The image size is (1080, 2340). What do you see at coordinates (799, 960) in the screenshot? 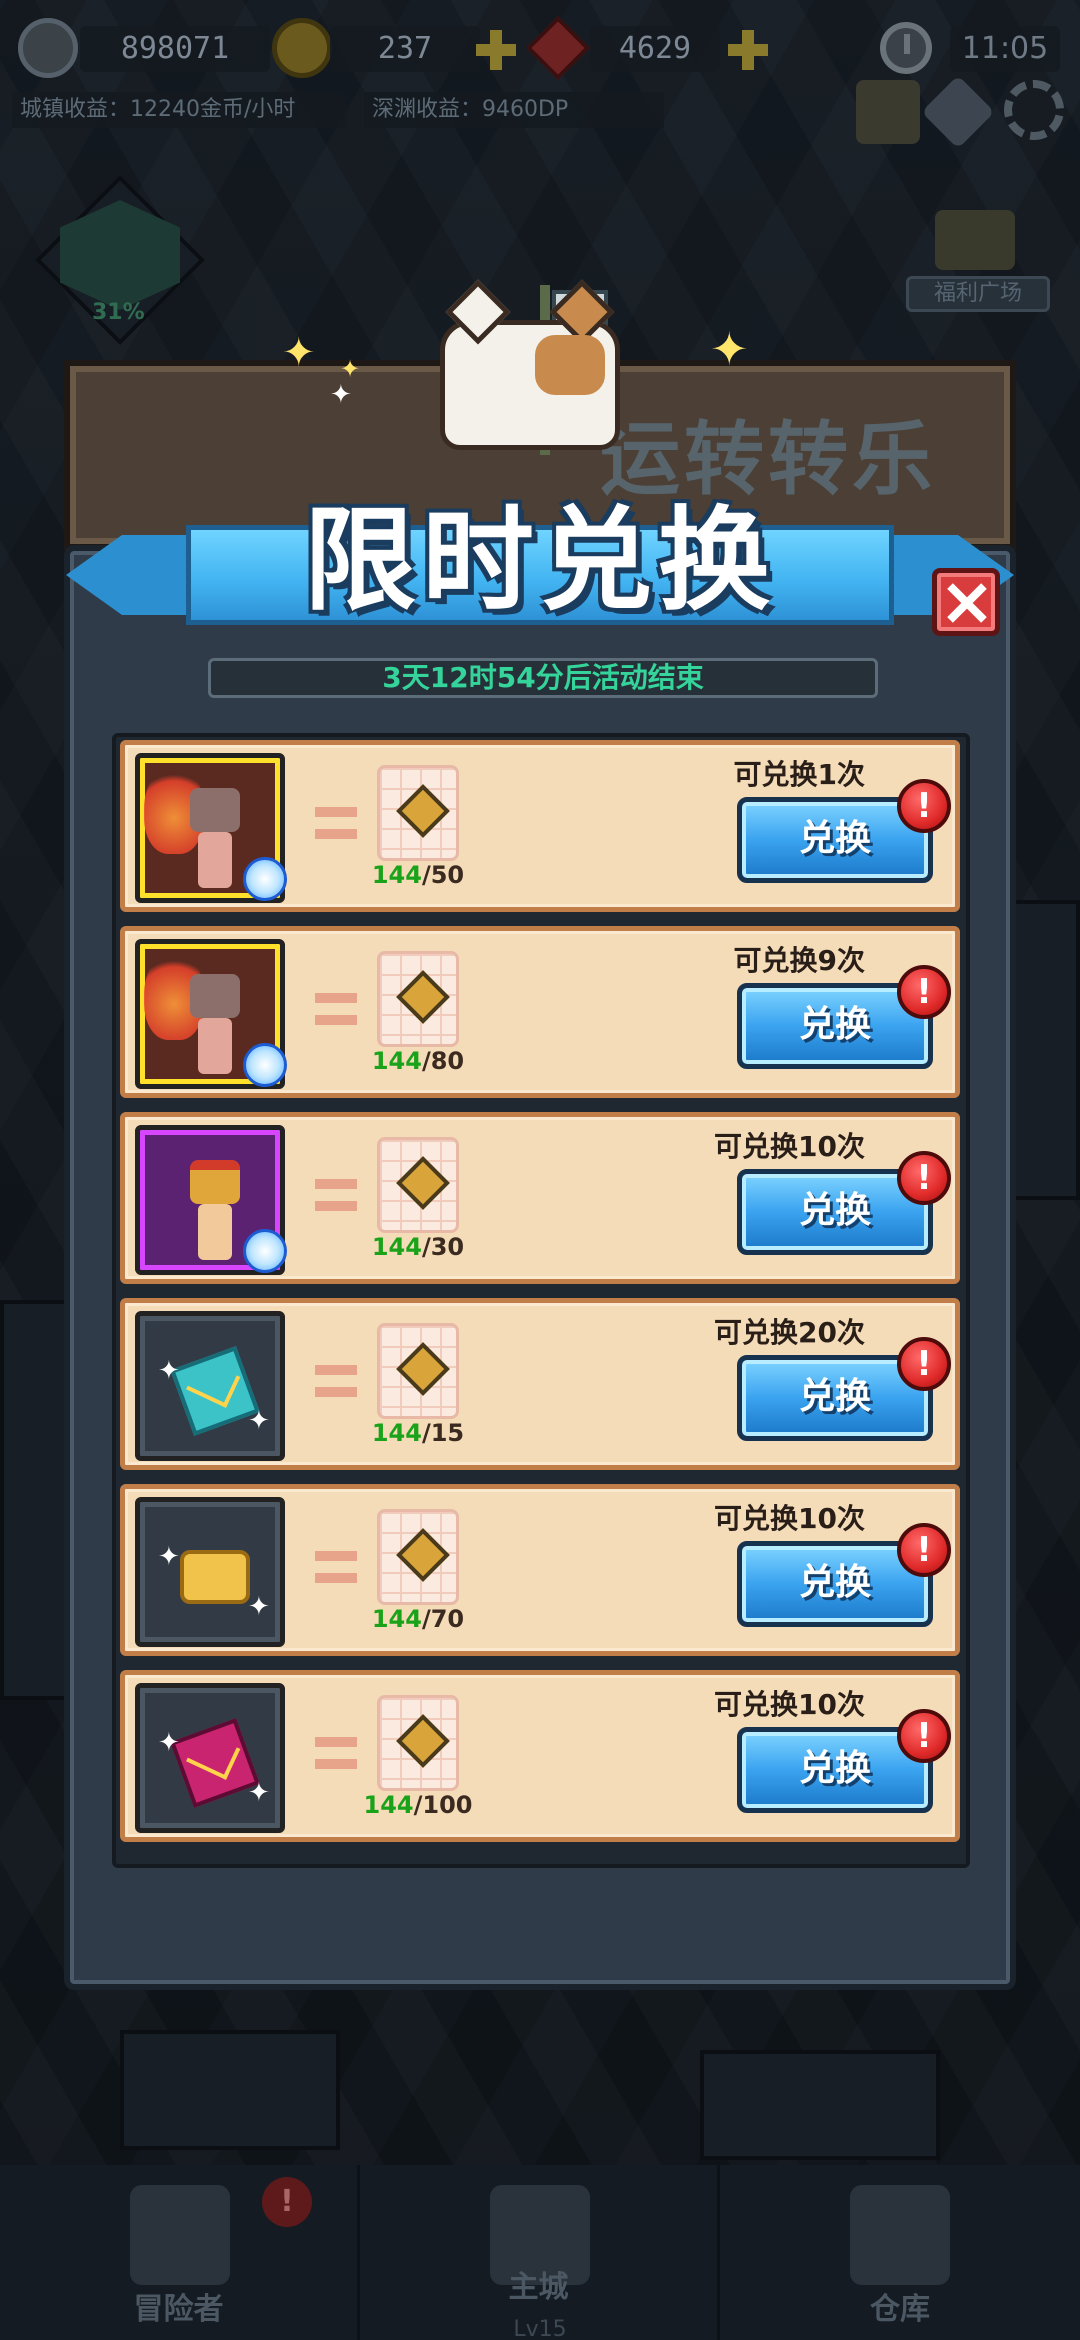
I see `exchange-limit: 可兑换9次` at bounding box center [799, 960].